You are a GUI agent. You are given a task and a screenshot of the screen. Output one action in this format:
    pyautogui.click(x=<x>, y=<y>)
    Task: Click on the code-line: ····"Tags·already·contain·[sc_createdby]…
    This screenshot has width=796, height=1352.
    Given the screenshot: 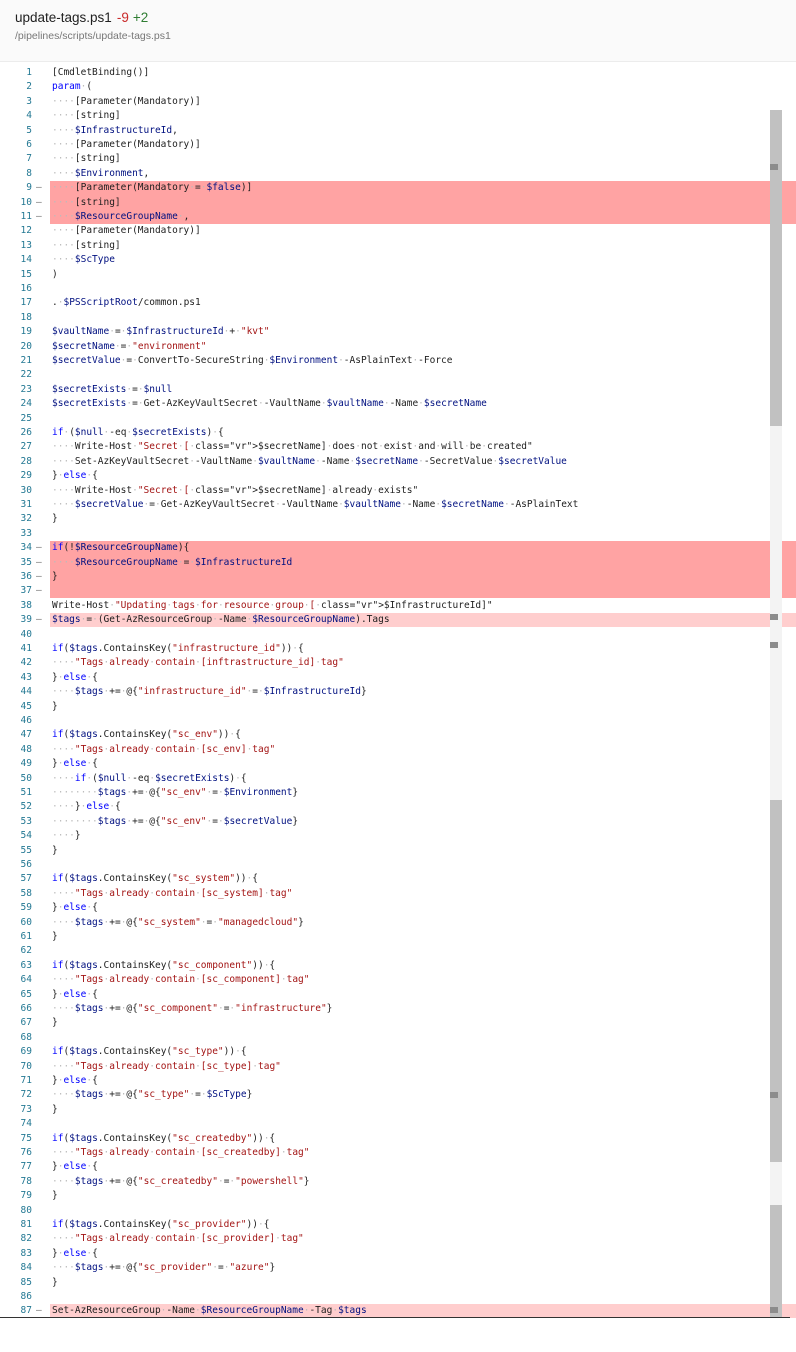 What is the action you would take?
    pyautogui.click(x=181, y=1153)
    